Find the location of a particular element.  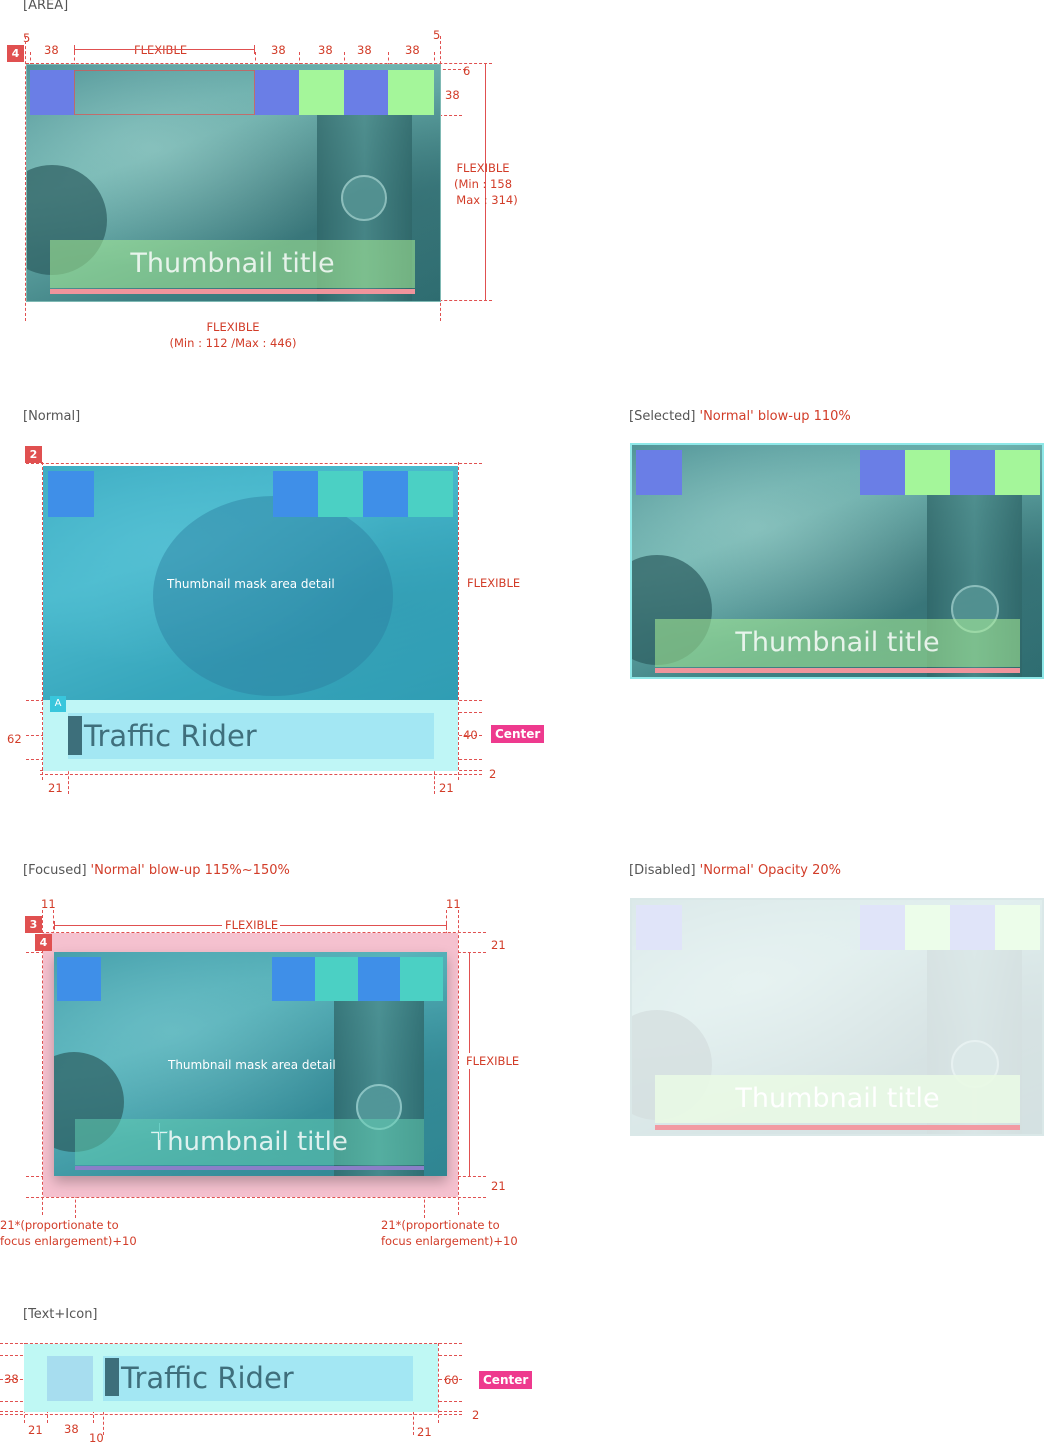

area-thumbnail-title: Thumbnail title is located at coordinates (232, 264).